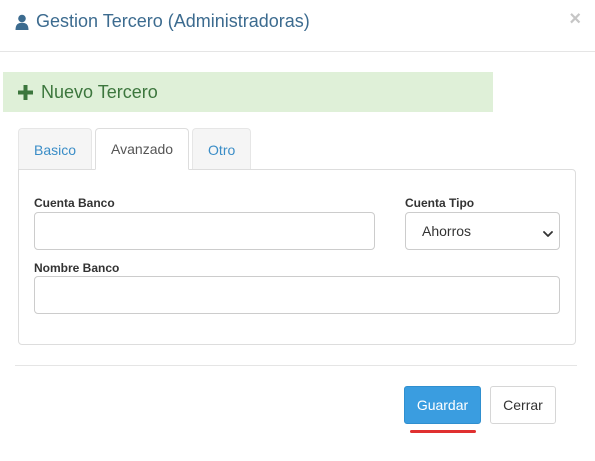 This screenshot has width=595, height=461. I want to click on nombre-banco-input, so click(297, 295).